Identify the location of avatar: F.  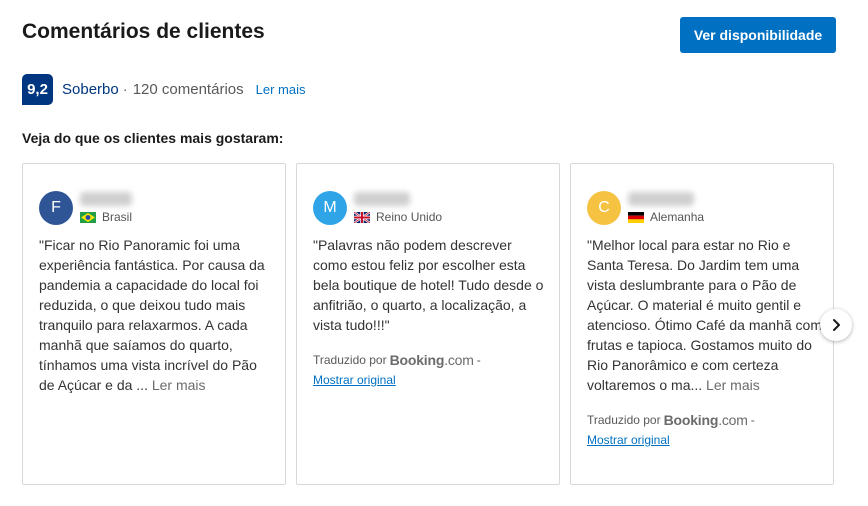
(56, 208).